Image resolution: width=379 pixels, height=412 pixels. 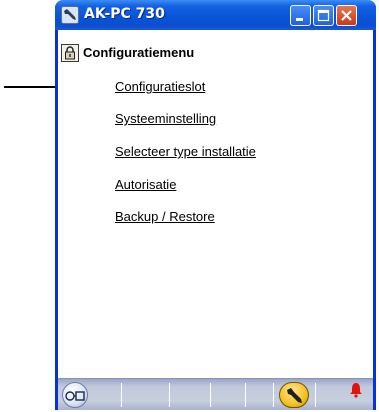 What do you see at coordinates (124, 14) in the screenshot?
I see `window-title: AK-PC 730` at bounding box center [124, 14].